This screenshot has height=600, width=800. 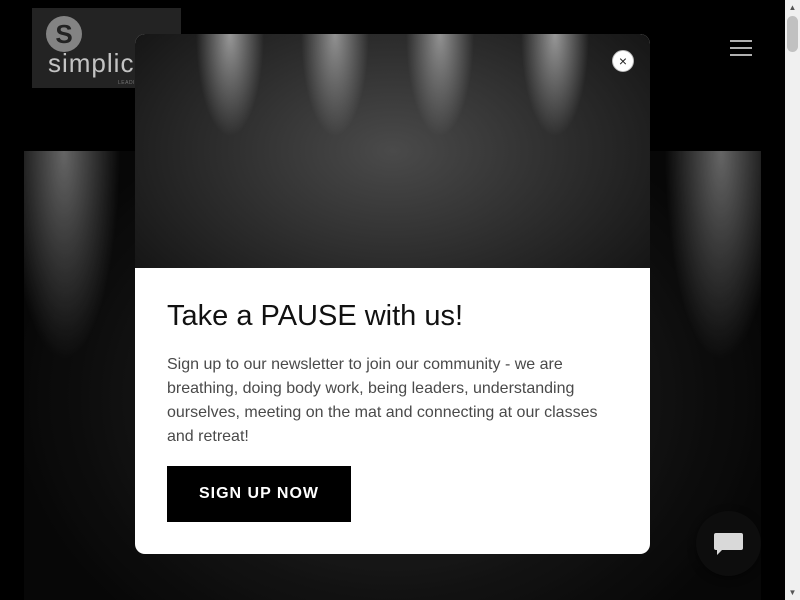 I want to click on close-icon: ×, so click(x=623, y=61).